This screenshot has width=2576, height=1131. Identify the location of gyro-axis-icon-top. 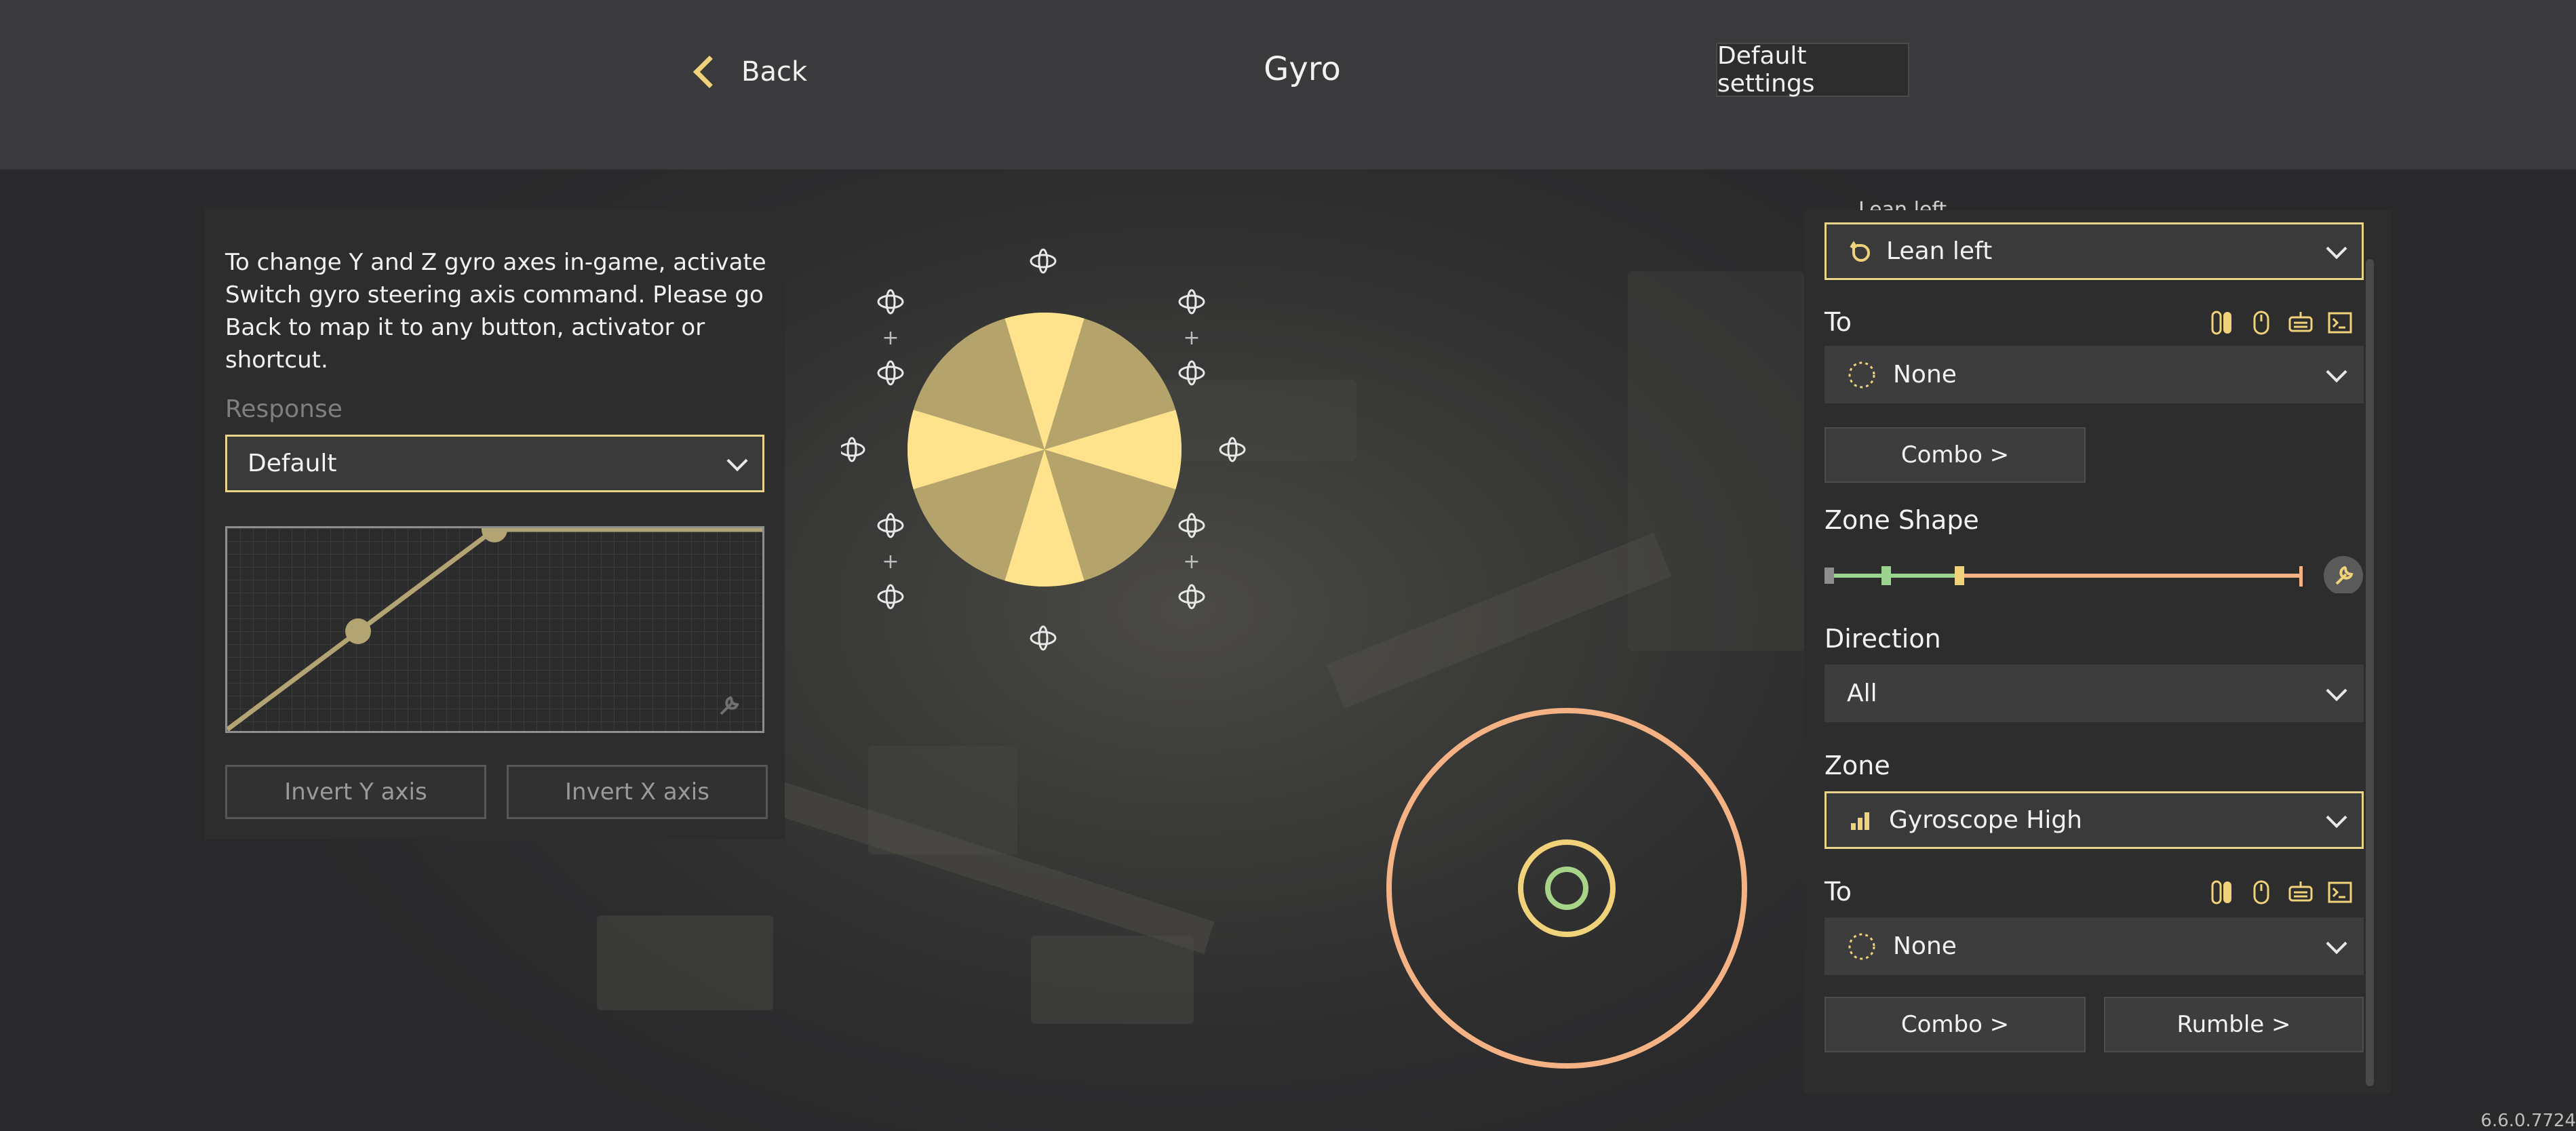
(1043, 261).